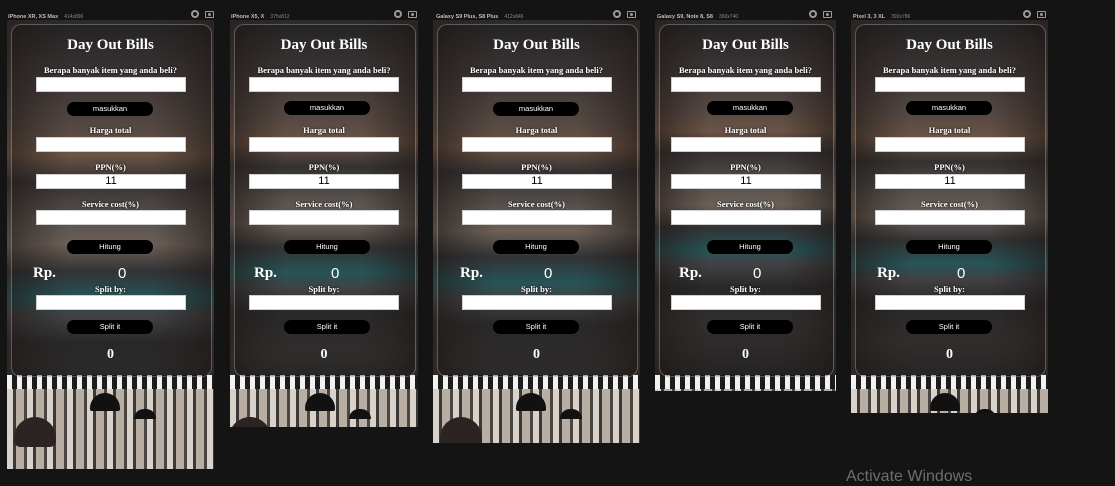 This screenshot has width=1115, height=486. I want to click on frame-header: Pixel 3, 3 XL 393x786, so click(949, 14).